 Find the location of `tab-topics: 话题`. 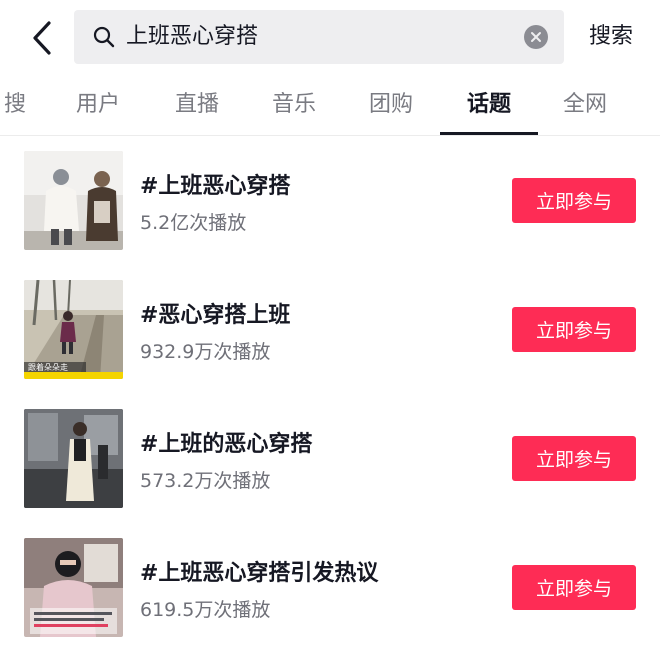

tab-topics: 话题 is located at coordinates (489, 106).